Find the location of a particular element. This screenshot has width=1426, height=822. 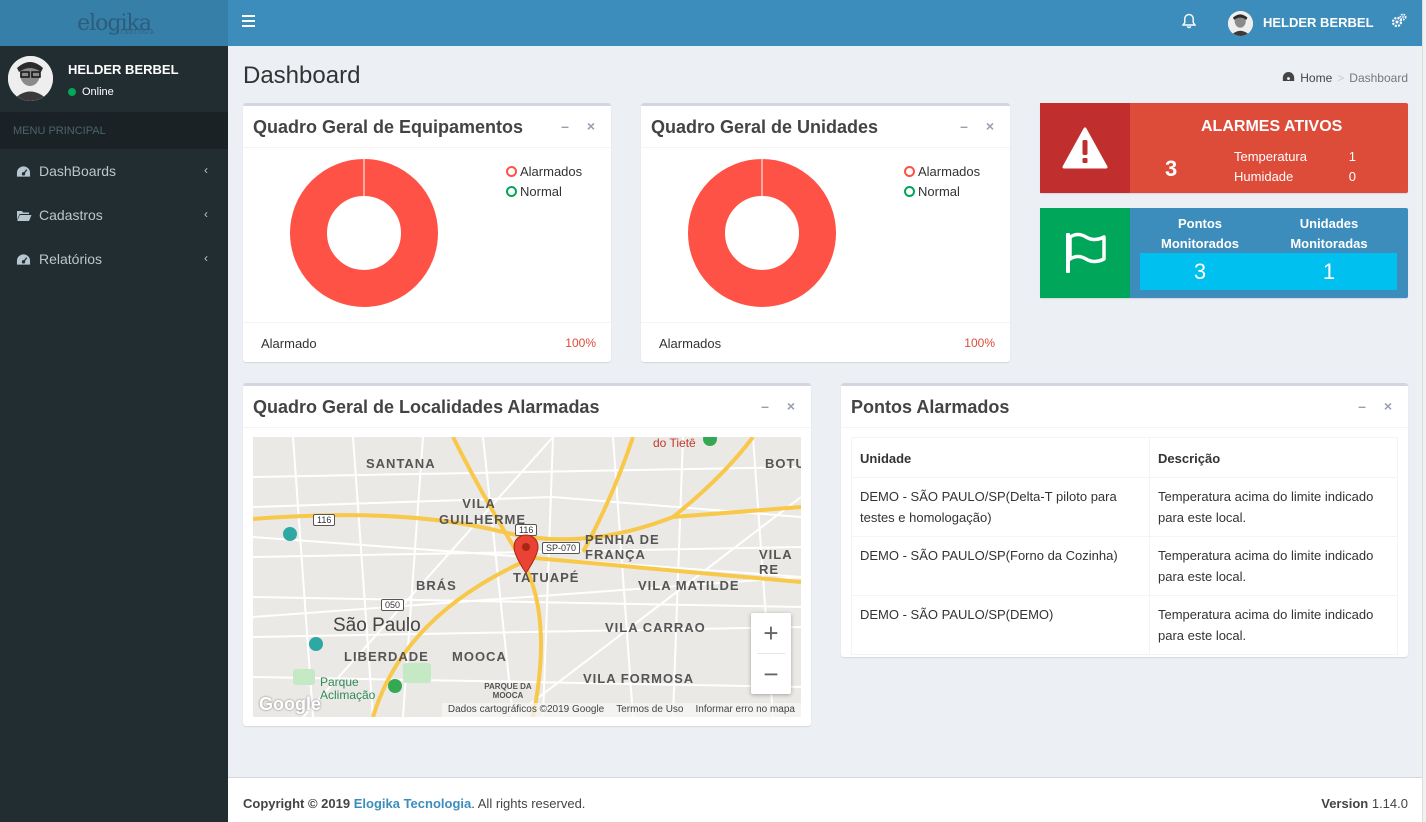

table-header-row: Unidade Descrição is located at coordinates (1124, 457).